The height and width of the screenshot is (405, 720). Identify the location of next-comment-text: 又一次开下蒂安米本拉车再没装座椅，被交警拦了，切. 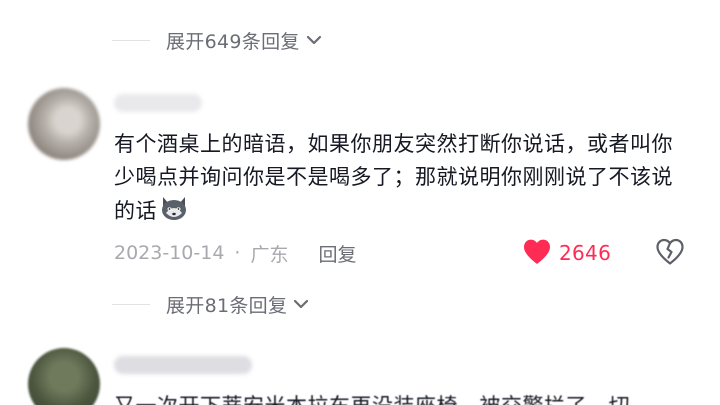
(372, 397).